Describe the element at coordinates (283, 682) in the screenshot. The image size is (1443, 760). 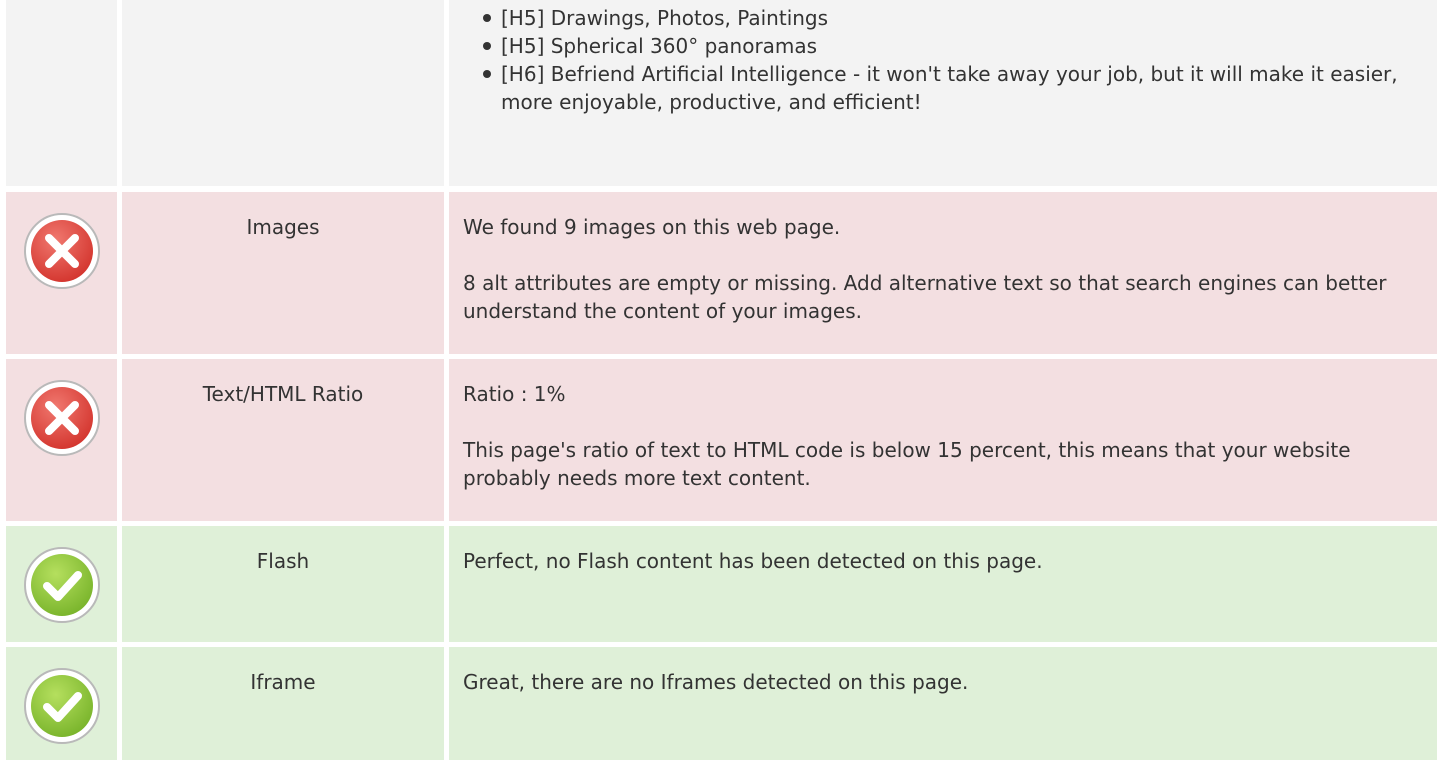
I see `check-label: Iframe` at that location.